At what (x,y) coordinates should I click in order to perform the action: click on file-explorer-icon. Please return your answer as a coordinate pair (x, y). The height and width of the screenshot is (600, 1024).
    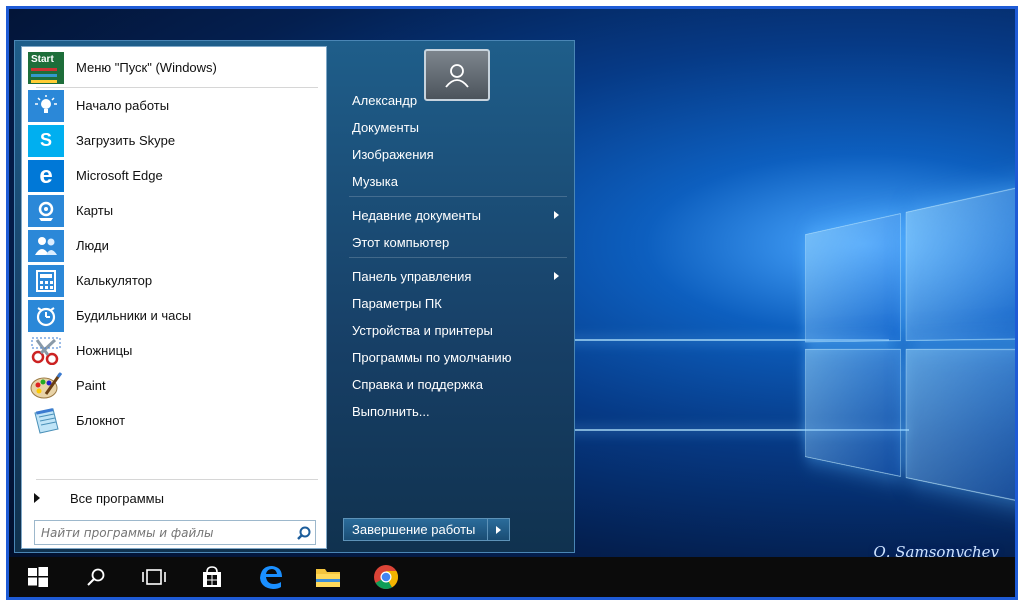
    Looking at the image, I should click on (328, 578).